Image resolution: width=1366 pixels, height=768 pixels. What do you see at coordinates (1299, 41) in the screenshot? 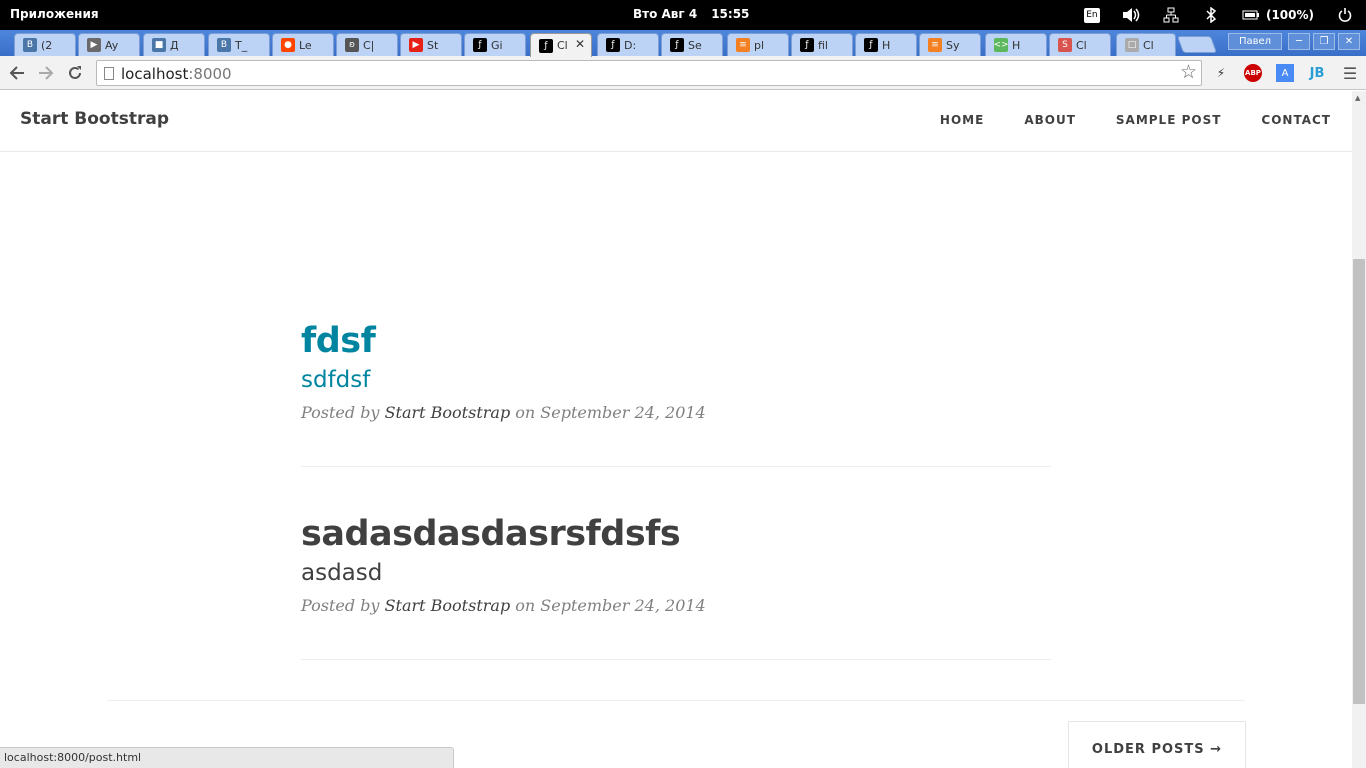
I see `minimize-icon: ─` at bounding box center [1299, 41].